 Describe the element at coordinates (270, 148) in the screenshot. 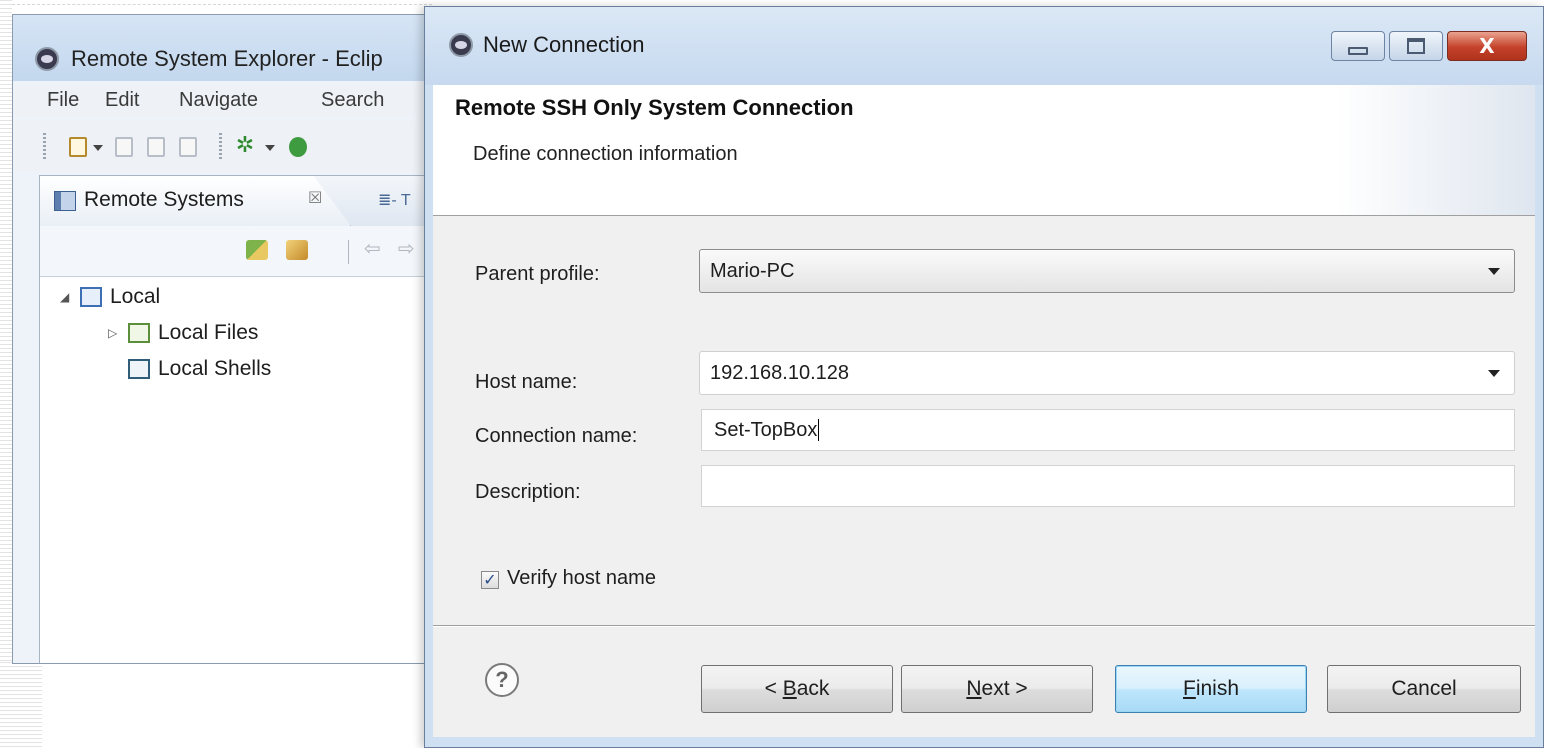

I see `debug-dropdown-arrow-icon` at that location.